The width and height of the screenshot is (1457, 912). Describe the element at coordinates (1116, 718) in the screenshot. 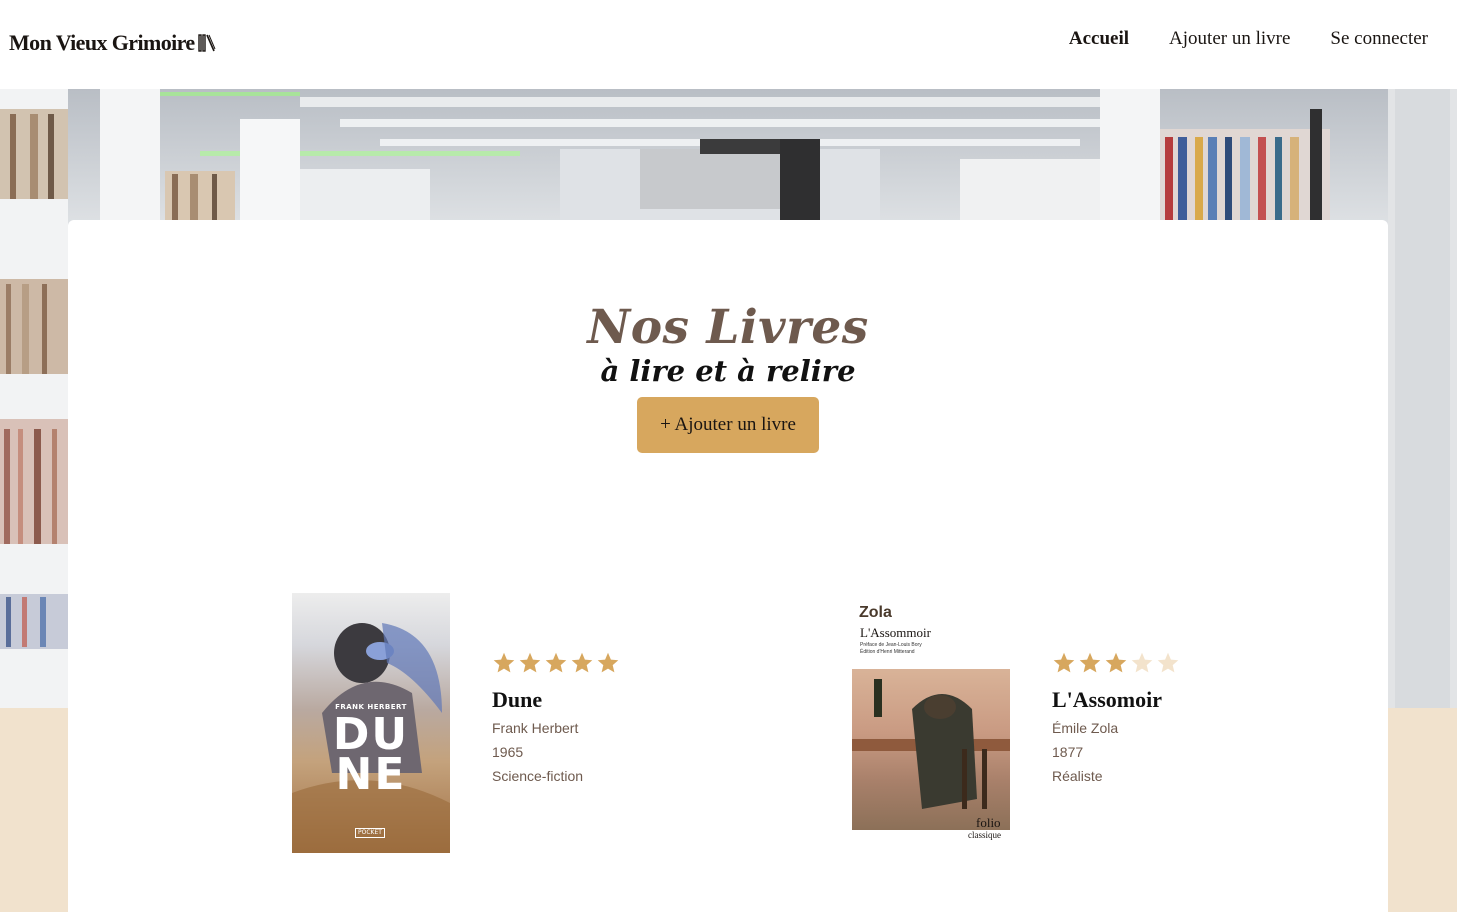

I see `book-info-assomoir: L'Assomoir Émile Zola 1877 Réaliste` at that location.